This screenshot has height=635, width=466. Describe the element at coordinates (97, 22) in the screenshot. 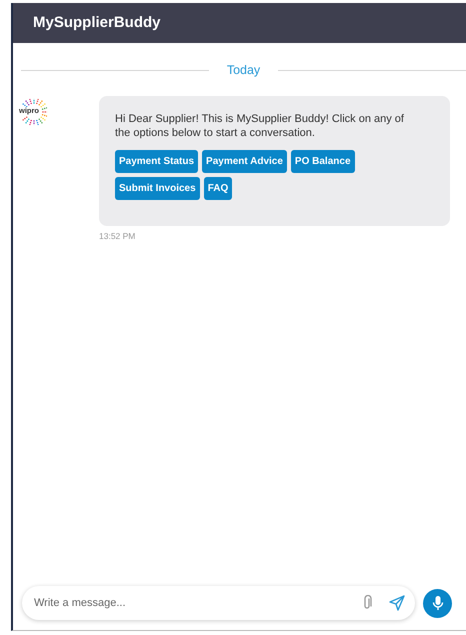

I see `app-title: MySupplierBuddy` at that location.